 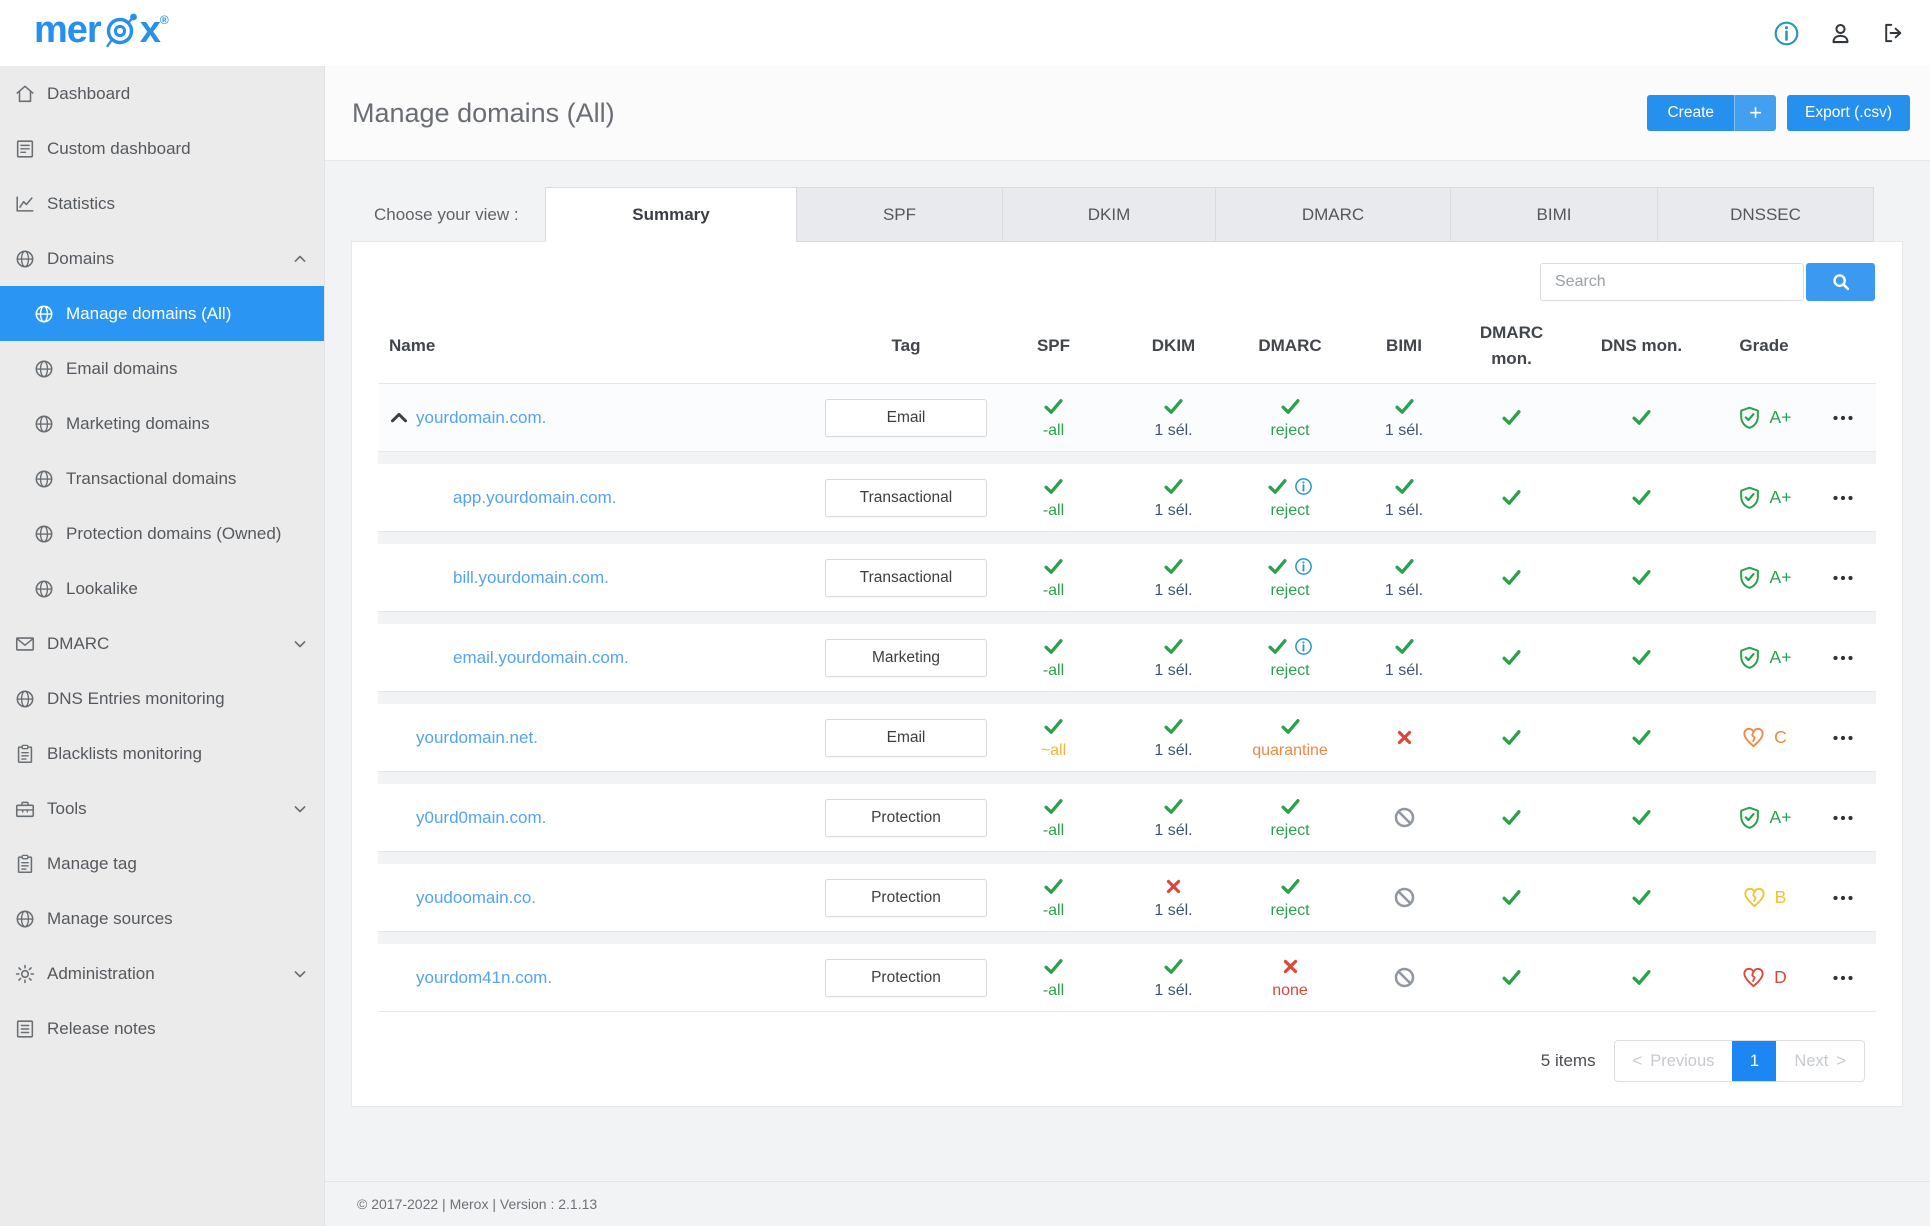 What do you see at coordinates (162, 863) in the screenshot?
I see `sidebar-item-manage-tag: Manage tag` at bounding box center [162, 863].